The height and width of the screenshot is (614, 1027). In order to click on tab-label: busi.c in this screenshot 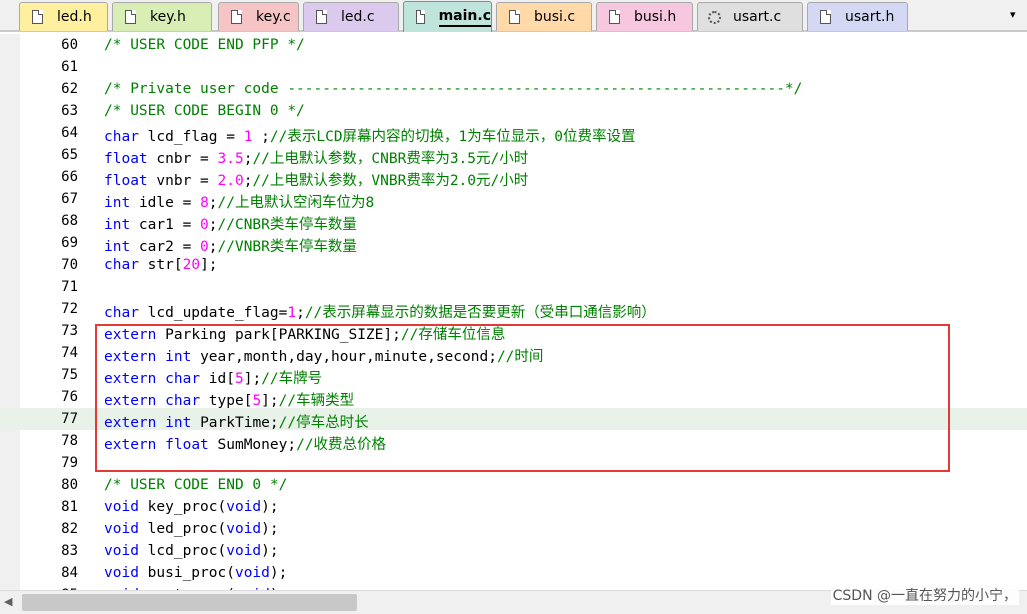, I will do `click(555, 17)`.